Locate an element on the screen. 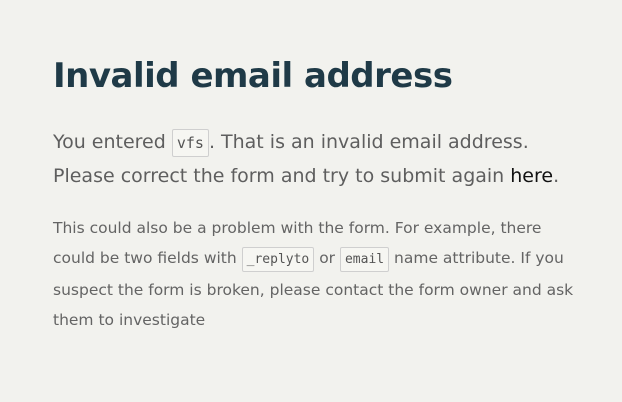 The height and width of the screenshot is (402, 622). lead-prefix: You entered is located at coordinates (112, 142).